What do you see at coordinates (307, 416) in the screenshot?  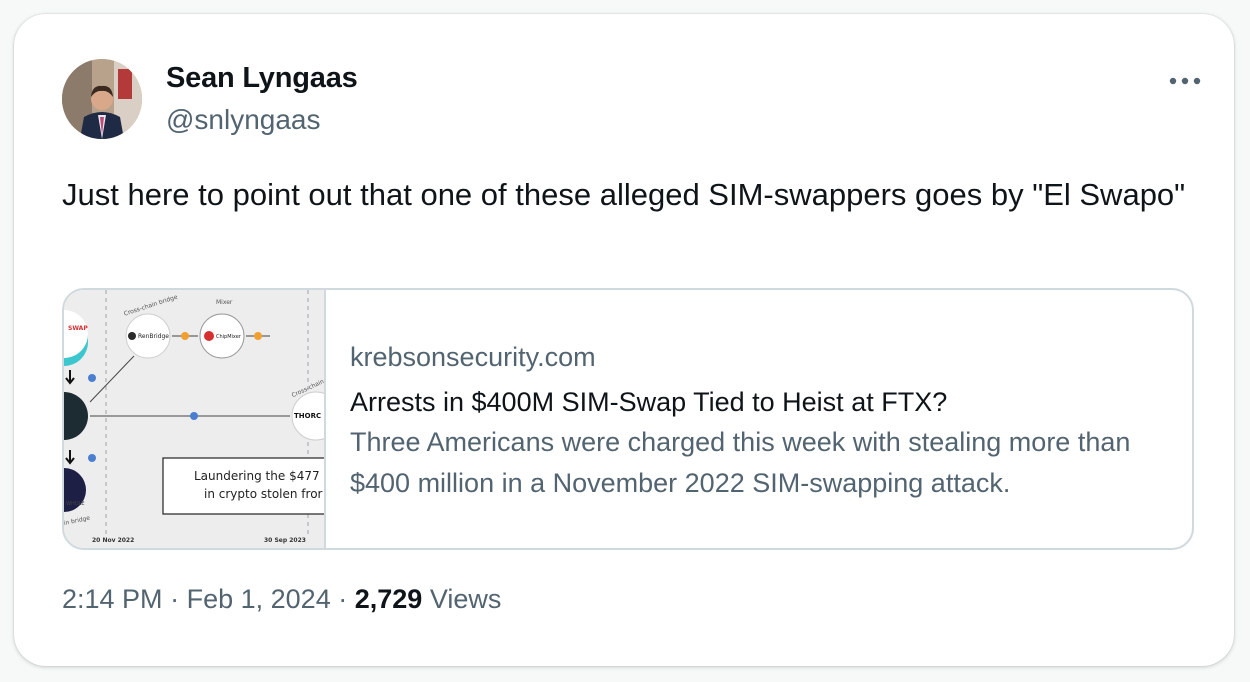 I see `thorchain-label: THORC` at bounding box center [307, 416].